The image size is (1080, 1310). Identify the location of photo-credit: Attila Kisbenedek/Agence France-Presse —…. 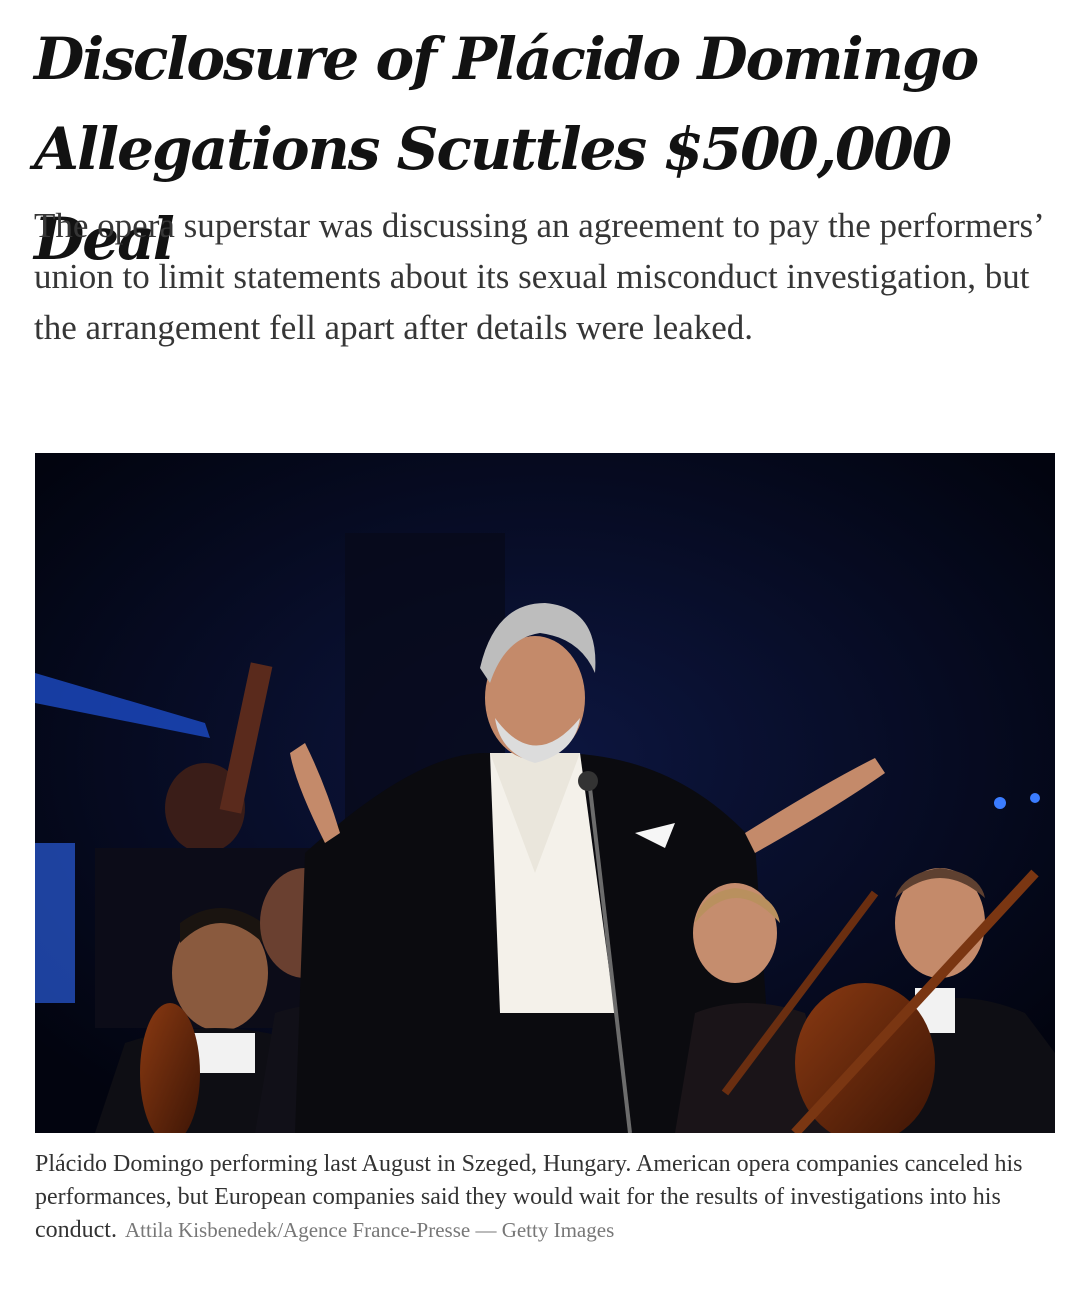
(369, 1230).